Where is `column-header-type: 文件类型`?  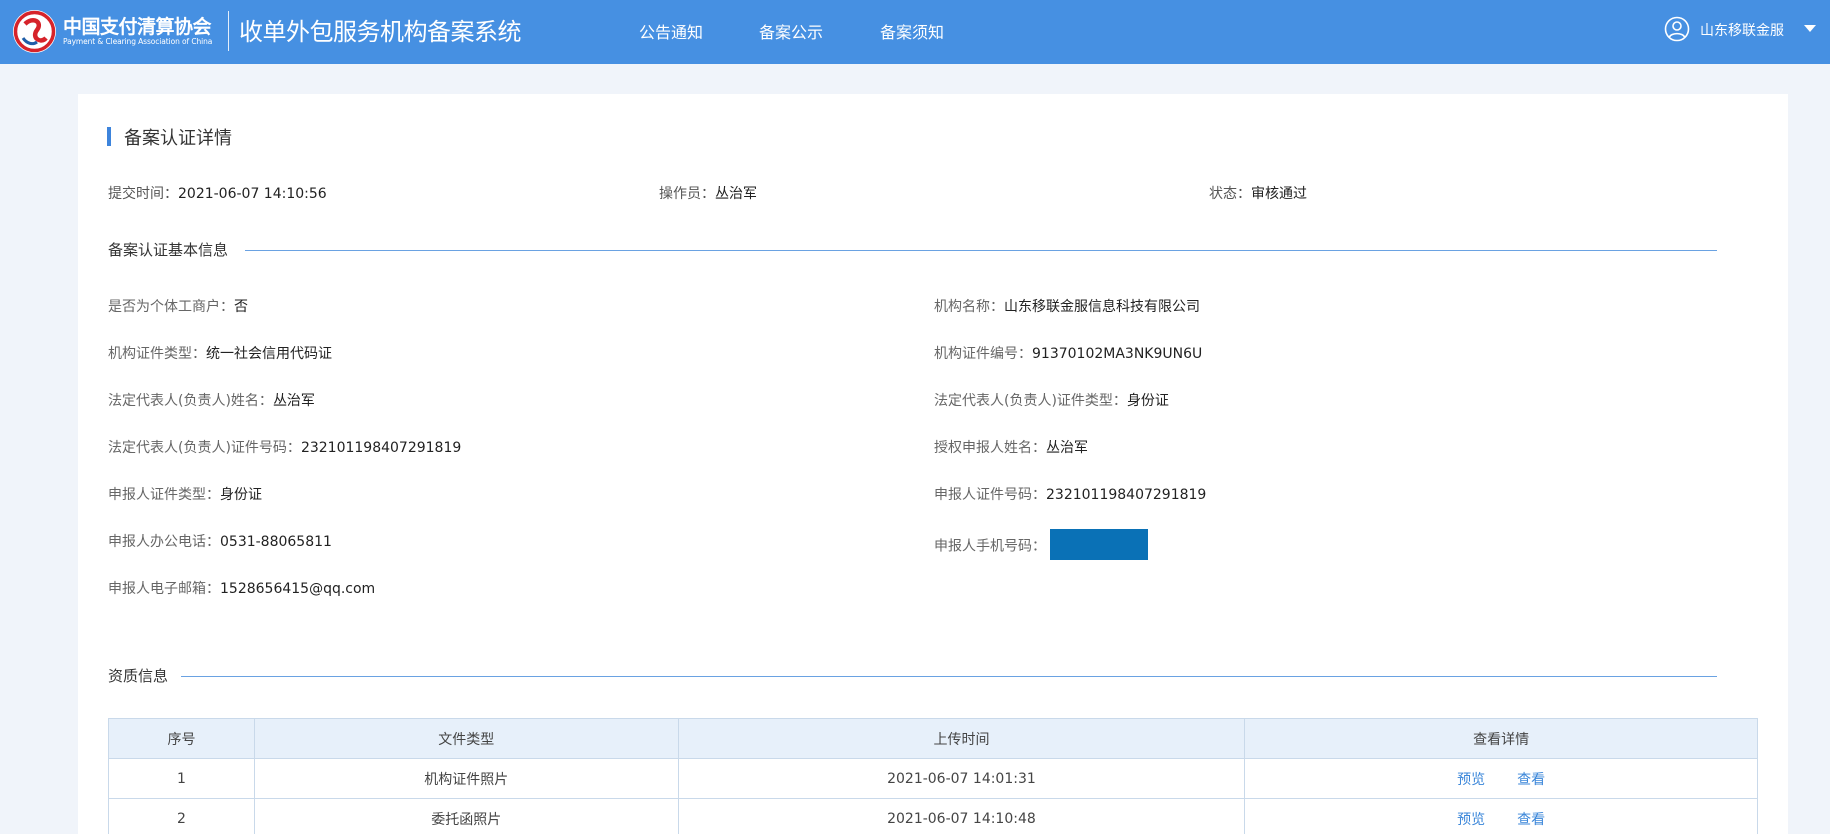
column-header-type: 文件类型 is located at coordinates (466, 738).